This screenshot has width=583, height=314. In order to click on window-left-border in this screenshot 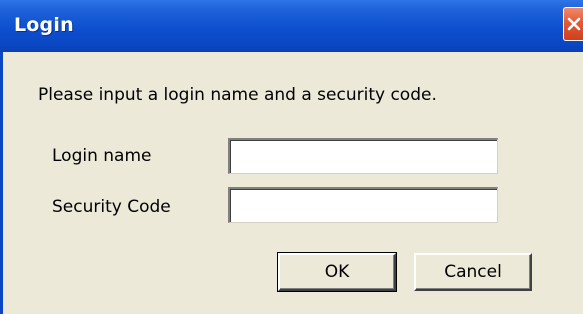, I will do `click(1, 183)`.